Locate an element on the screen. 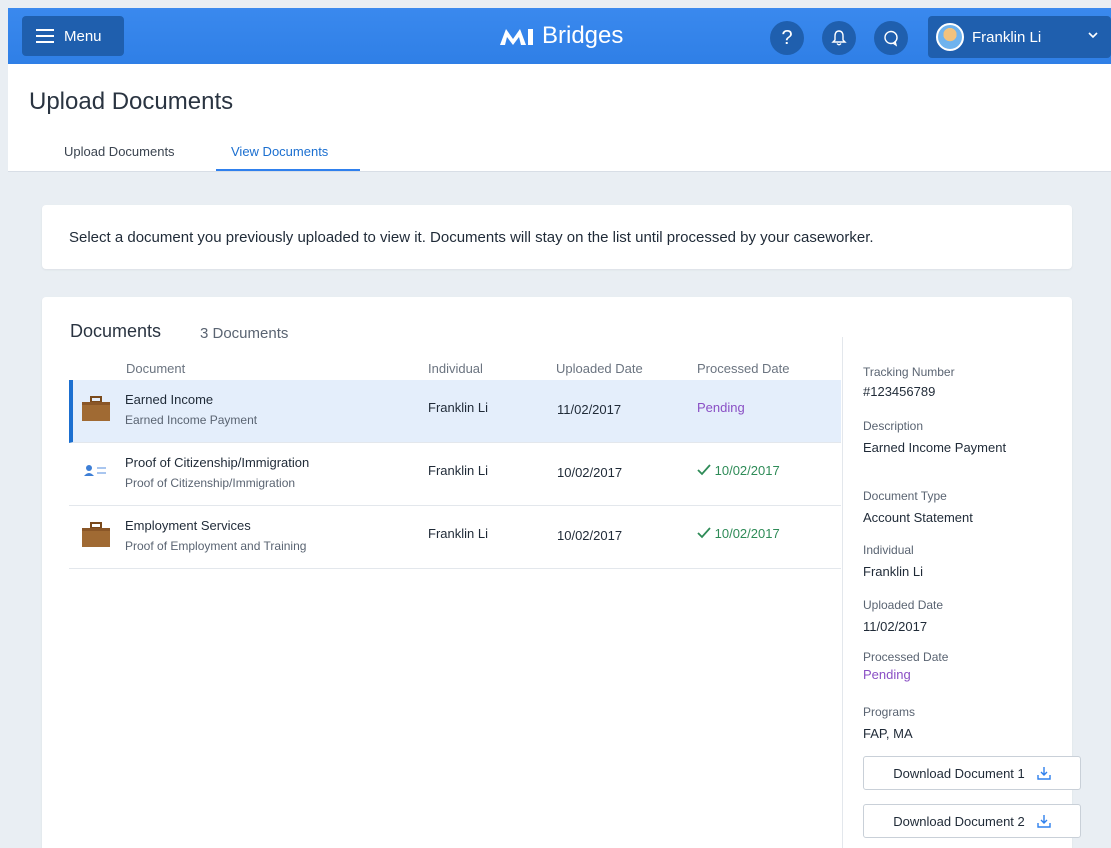 The height and width of the screenshot is (848, 1111). tab-view-documents: View Documents is located at coordinates (279, 151).